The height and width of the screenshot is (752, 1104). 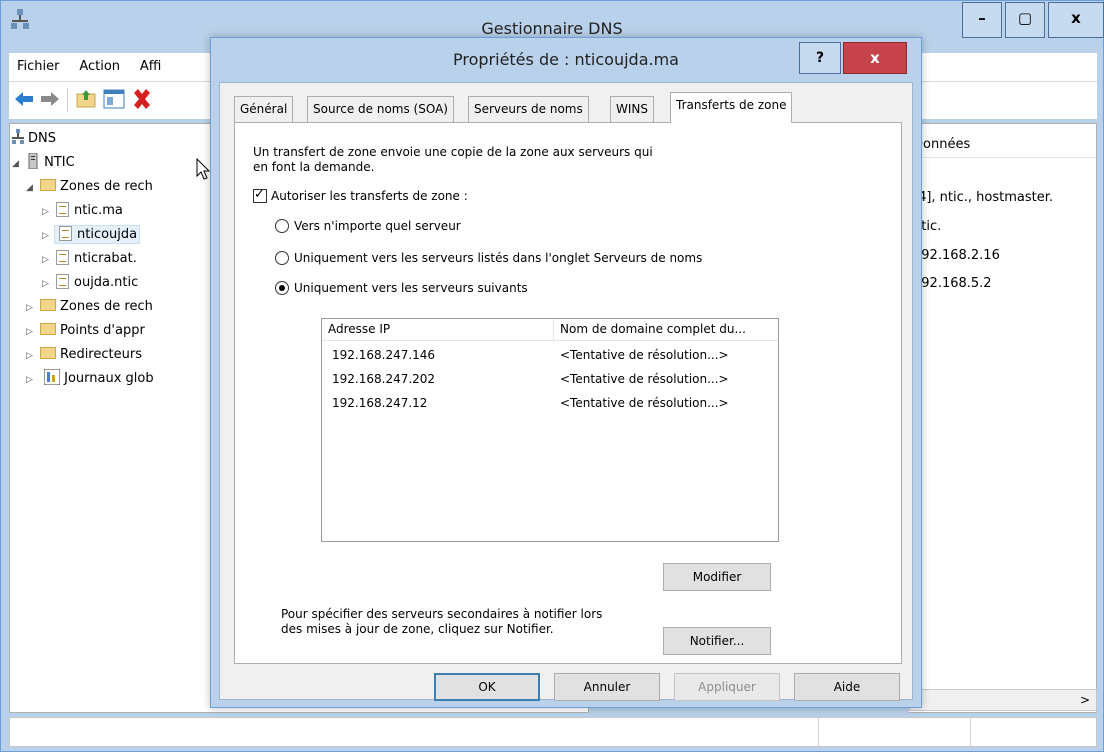 I want to click on event-log-icon, so click(x=52, y=377).